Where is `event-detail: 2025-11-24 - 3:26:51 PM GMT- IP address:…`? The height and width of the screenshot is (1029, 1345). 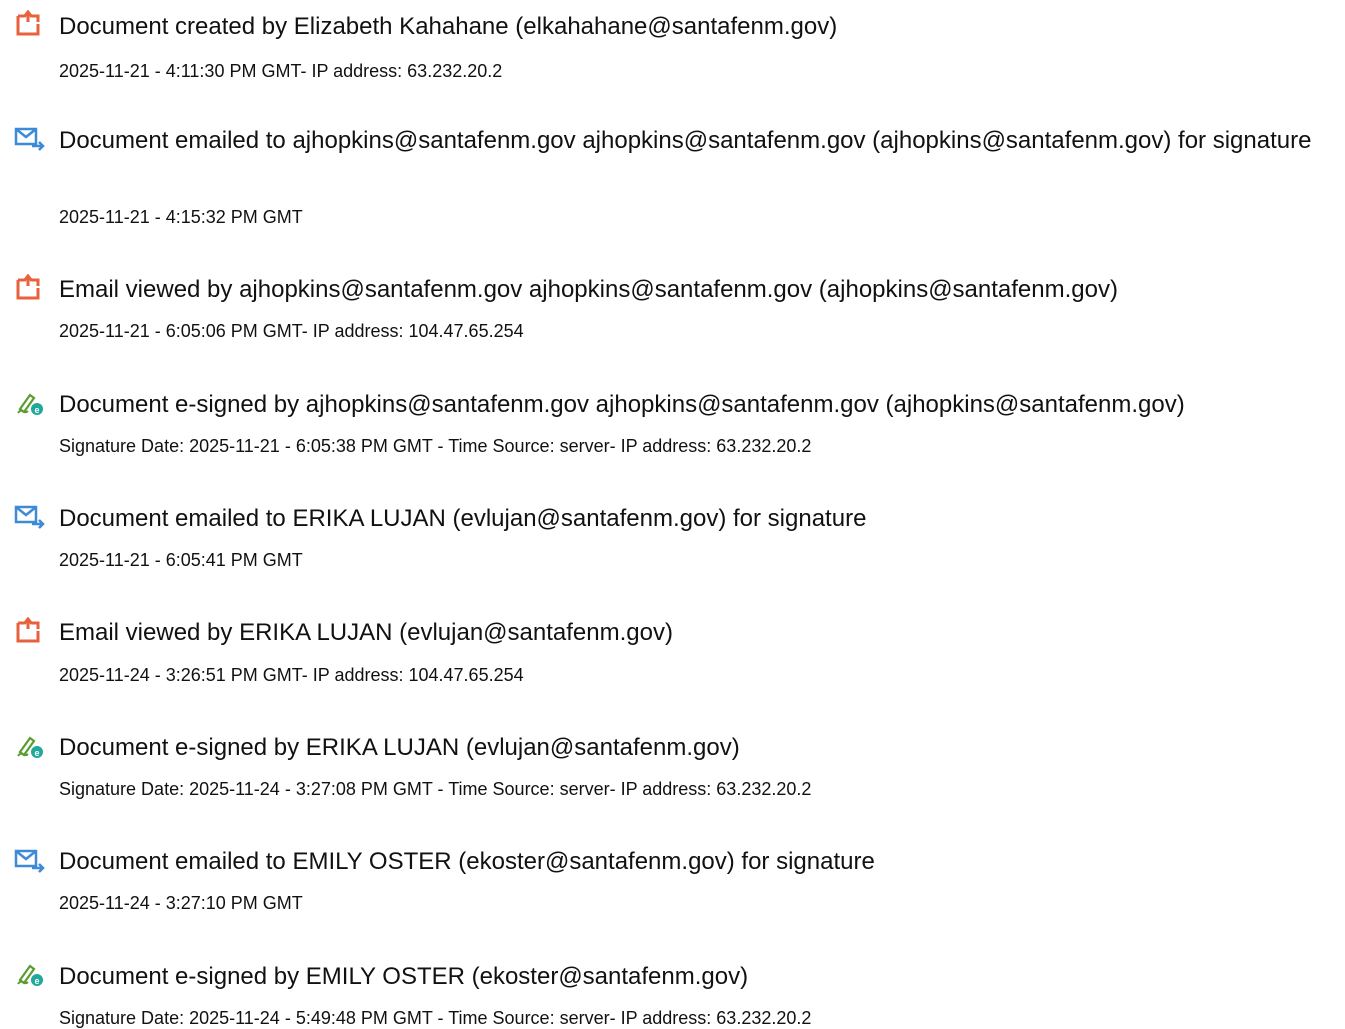
event-detail: 2025-11-24 - 3:26:51 PM GMT- IP address:… is located at coordinates (291, 675).